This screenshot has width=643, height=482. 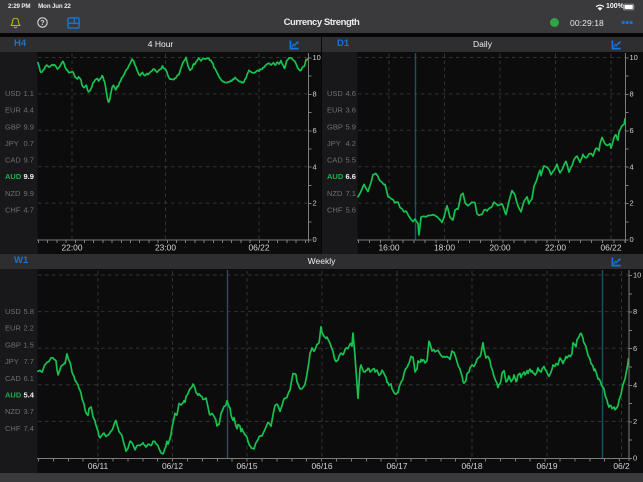 I want to click on svg-text: 16:00, so click(x=389, y=247).